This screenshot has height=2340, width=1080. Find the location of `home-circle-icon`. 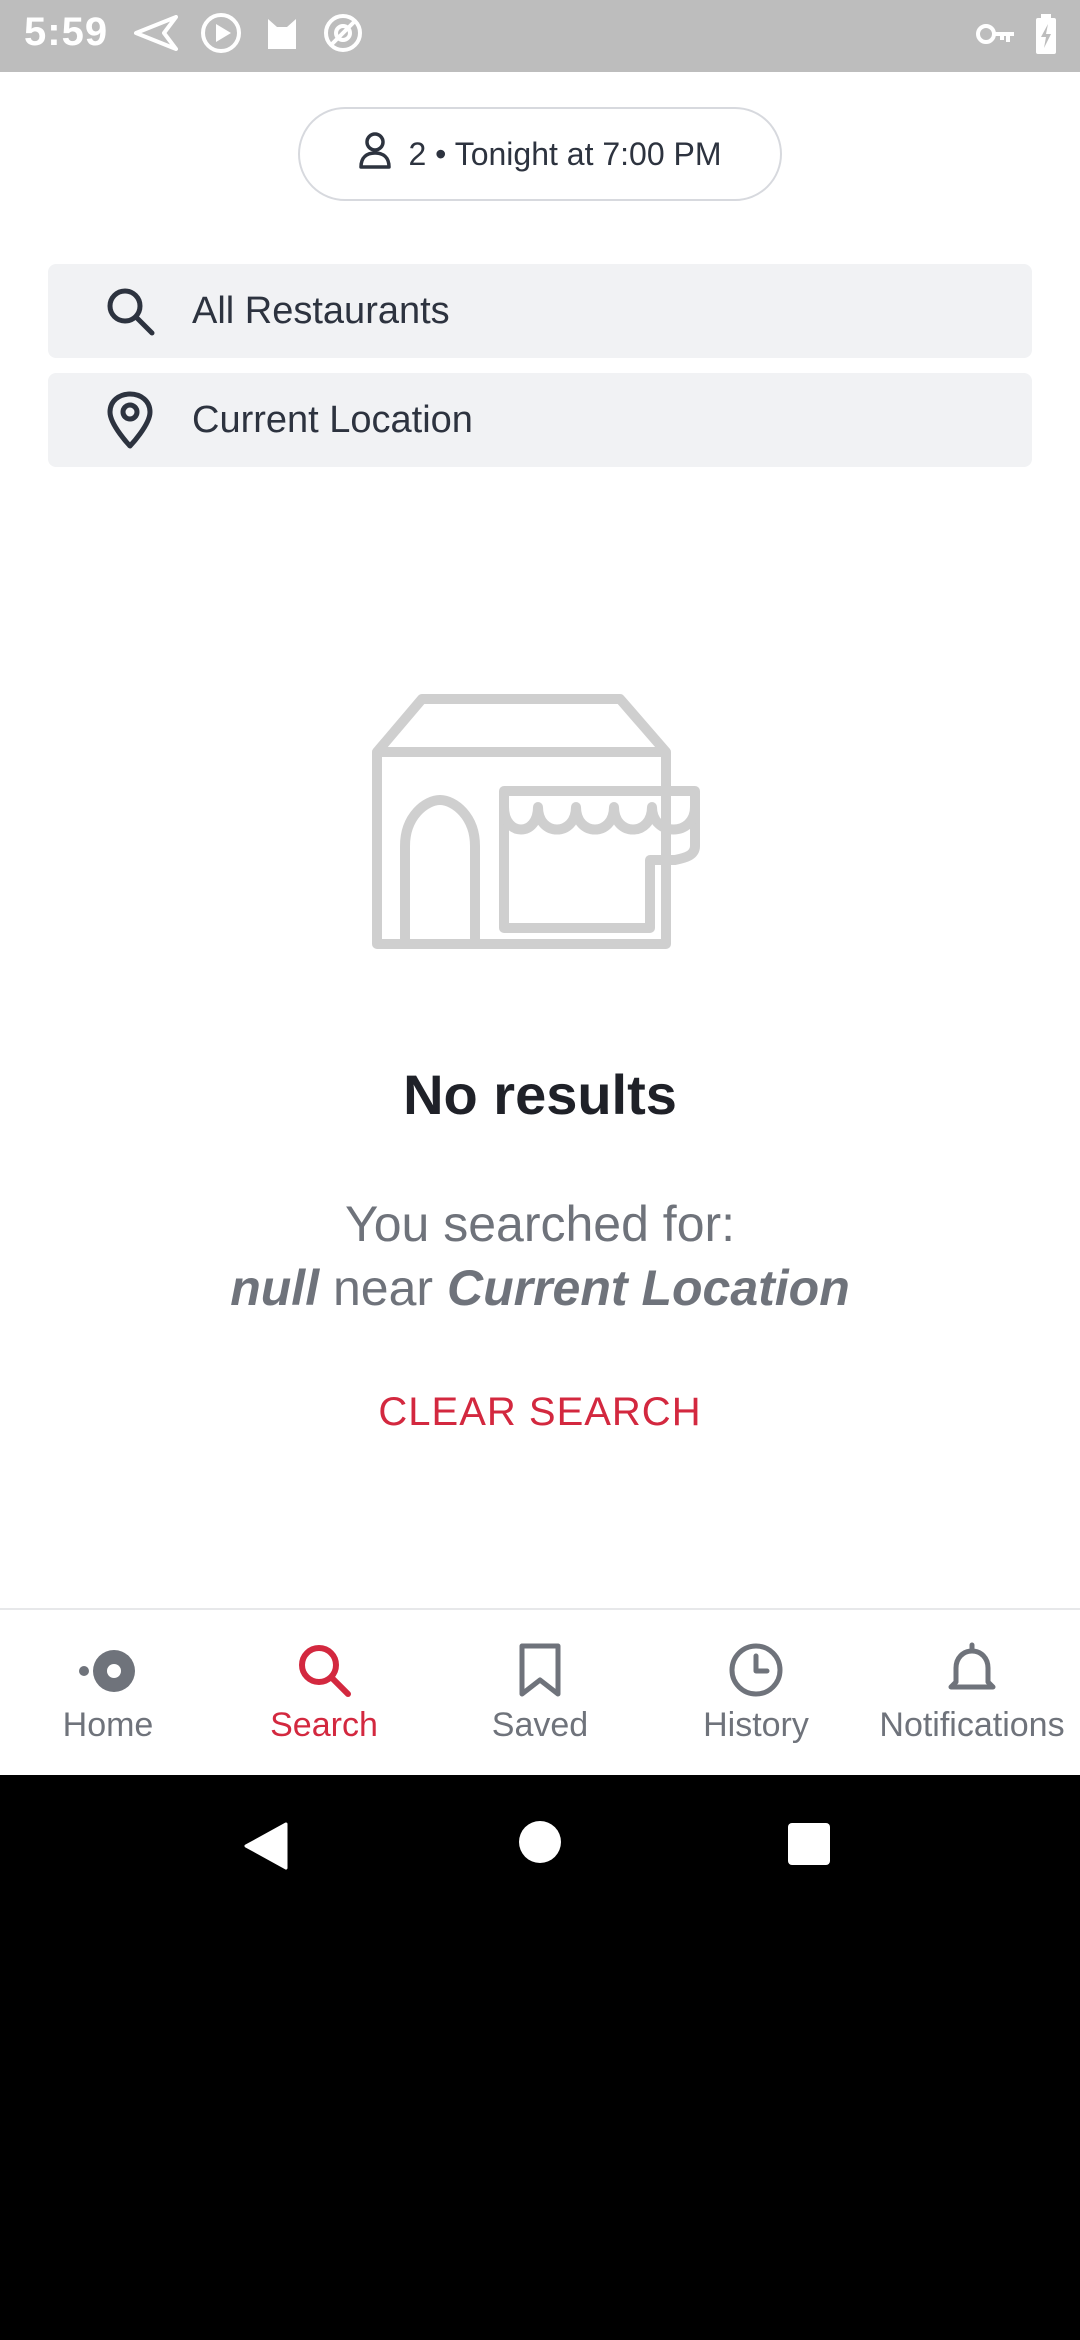

home-circle-icon is located at coordinates (540, 1844).